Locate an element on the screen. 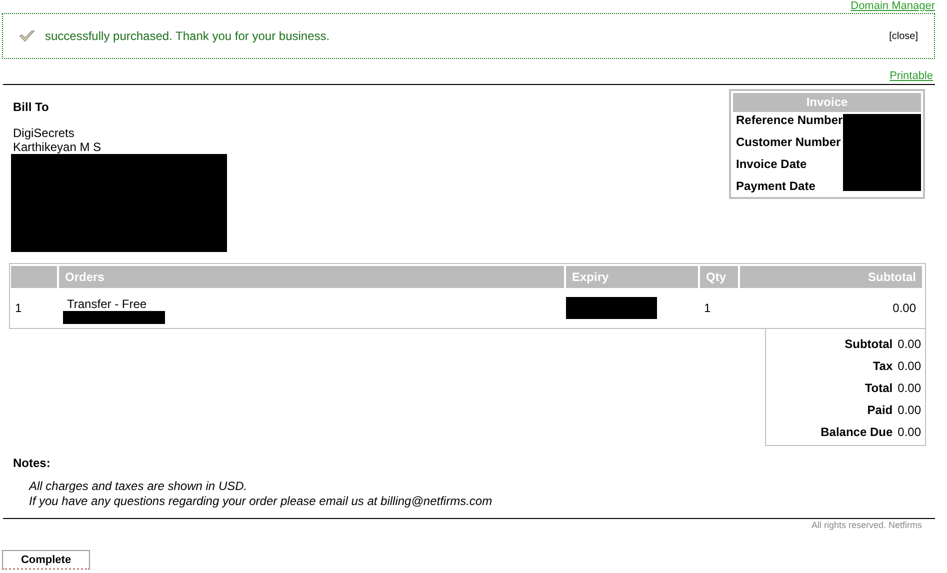  copyright-text: All rights reserved. Netfirms is located at coordinates (866, 525).